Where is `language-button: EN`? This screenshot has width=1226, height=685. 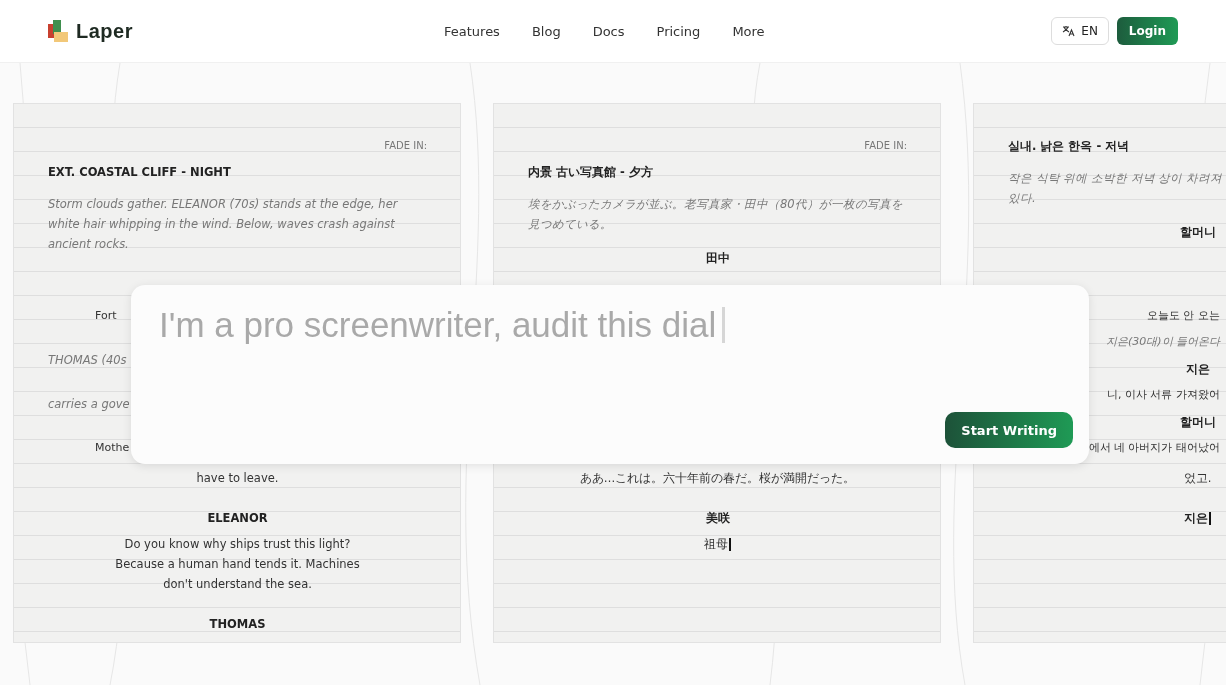 language-button: EN is located at coordinates (1080, 31).